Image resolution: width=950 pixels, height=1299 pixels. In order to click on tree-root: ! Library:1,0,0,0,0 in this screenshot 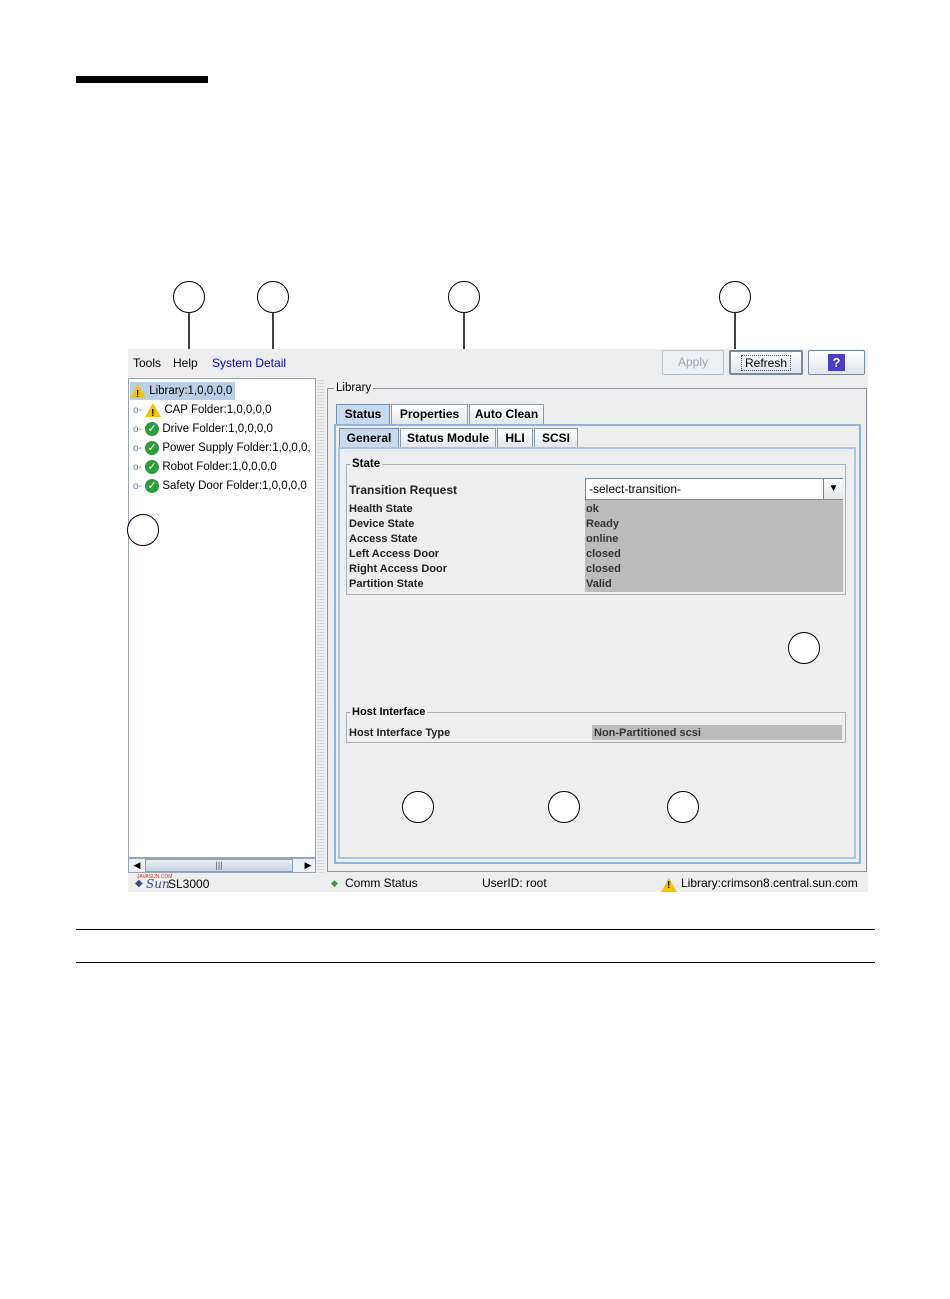, I will do `click(183, 391)`.